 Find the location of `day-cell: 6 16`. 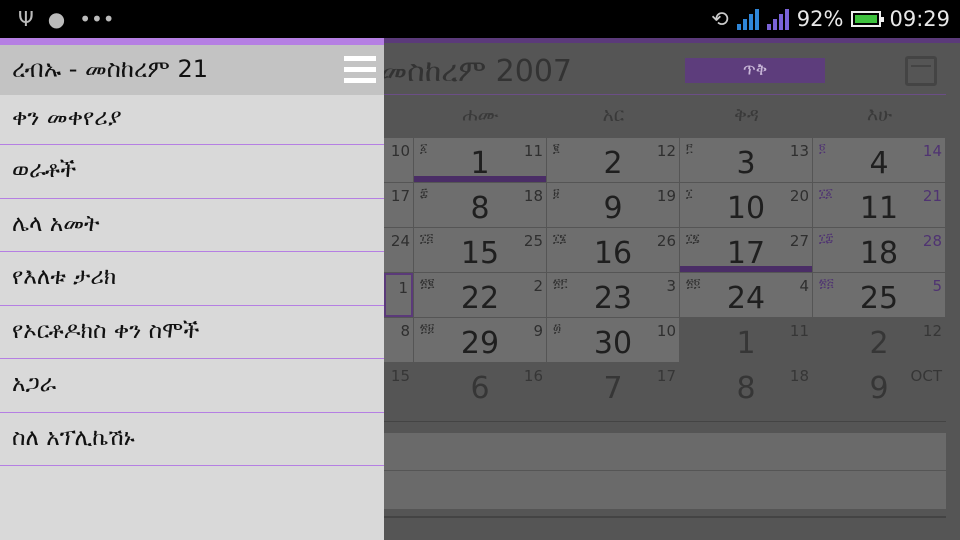

day-cell: 6 16 is located at coordinates (480, 385).